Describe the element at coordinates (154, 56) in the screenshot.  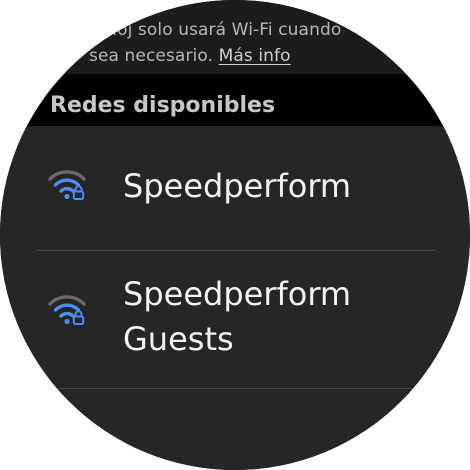
I see `info-text-prefix: sea necesario.` at that location.